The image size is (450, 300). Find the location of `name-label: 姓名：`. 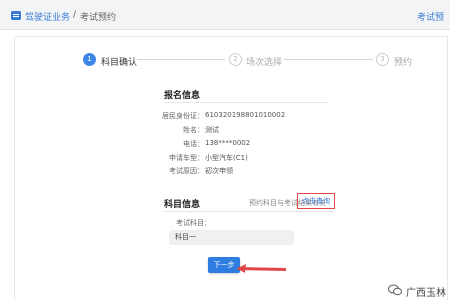

name-label: 姓名： is located at coordinates (193, 130).